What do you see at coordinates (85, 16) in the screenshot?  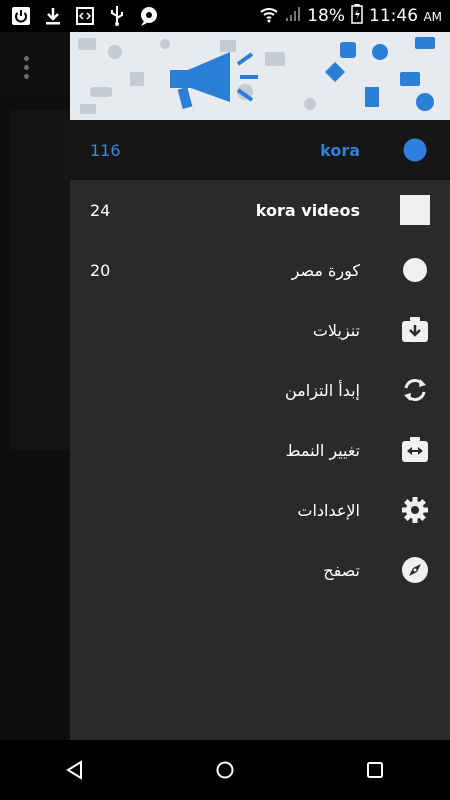 I see `code-icon` at bounding box center [85, 16].